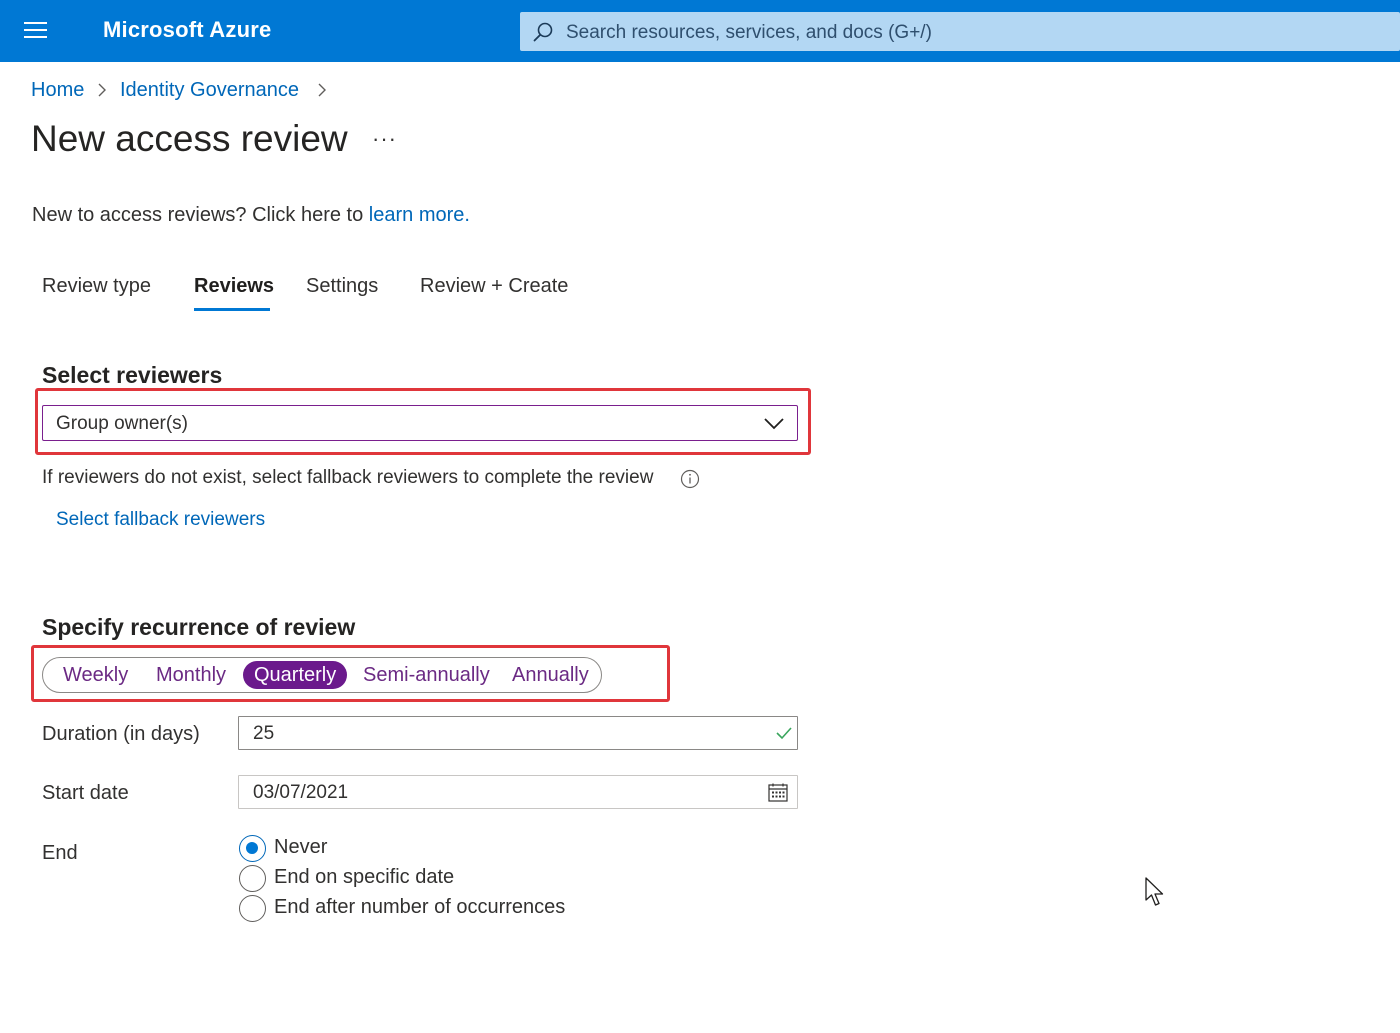 The image size is (1400, 1033). What do you see at coordinates (784, 733) in the screenshot?
I see `checkmark-icon` at bounding box center [784, 733].